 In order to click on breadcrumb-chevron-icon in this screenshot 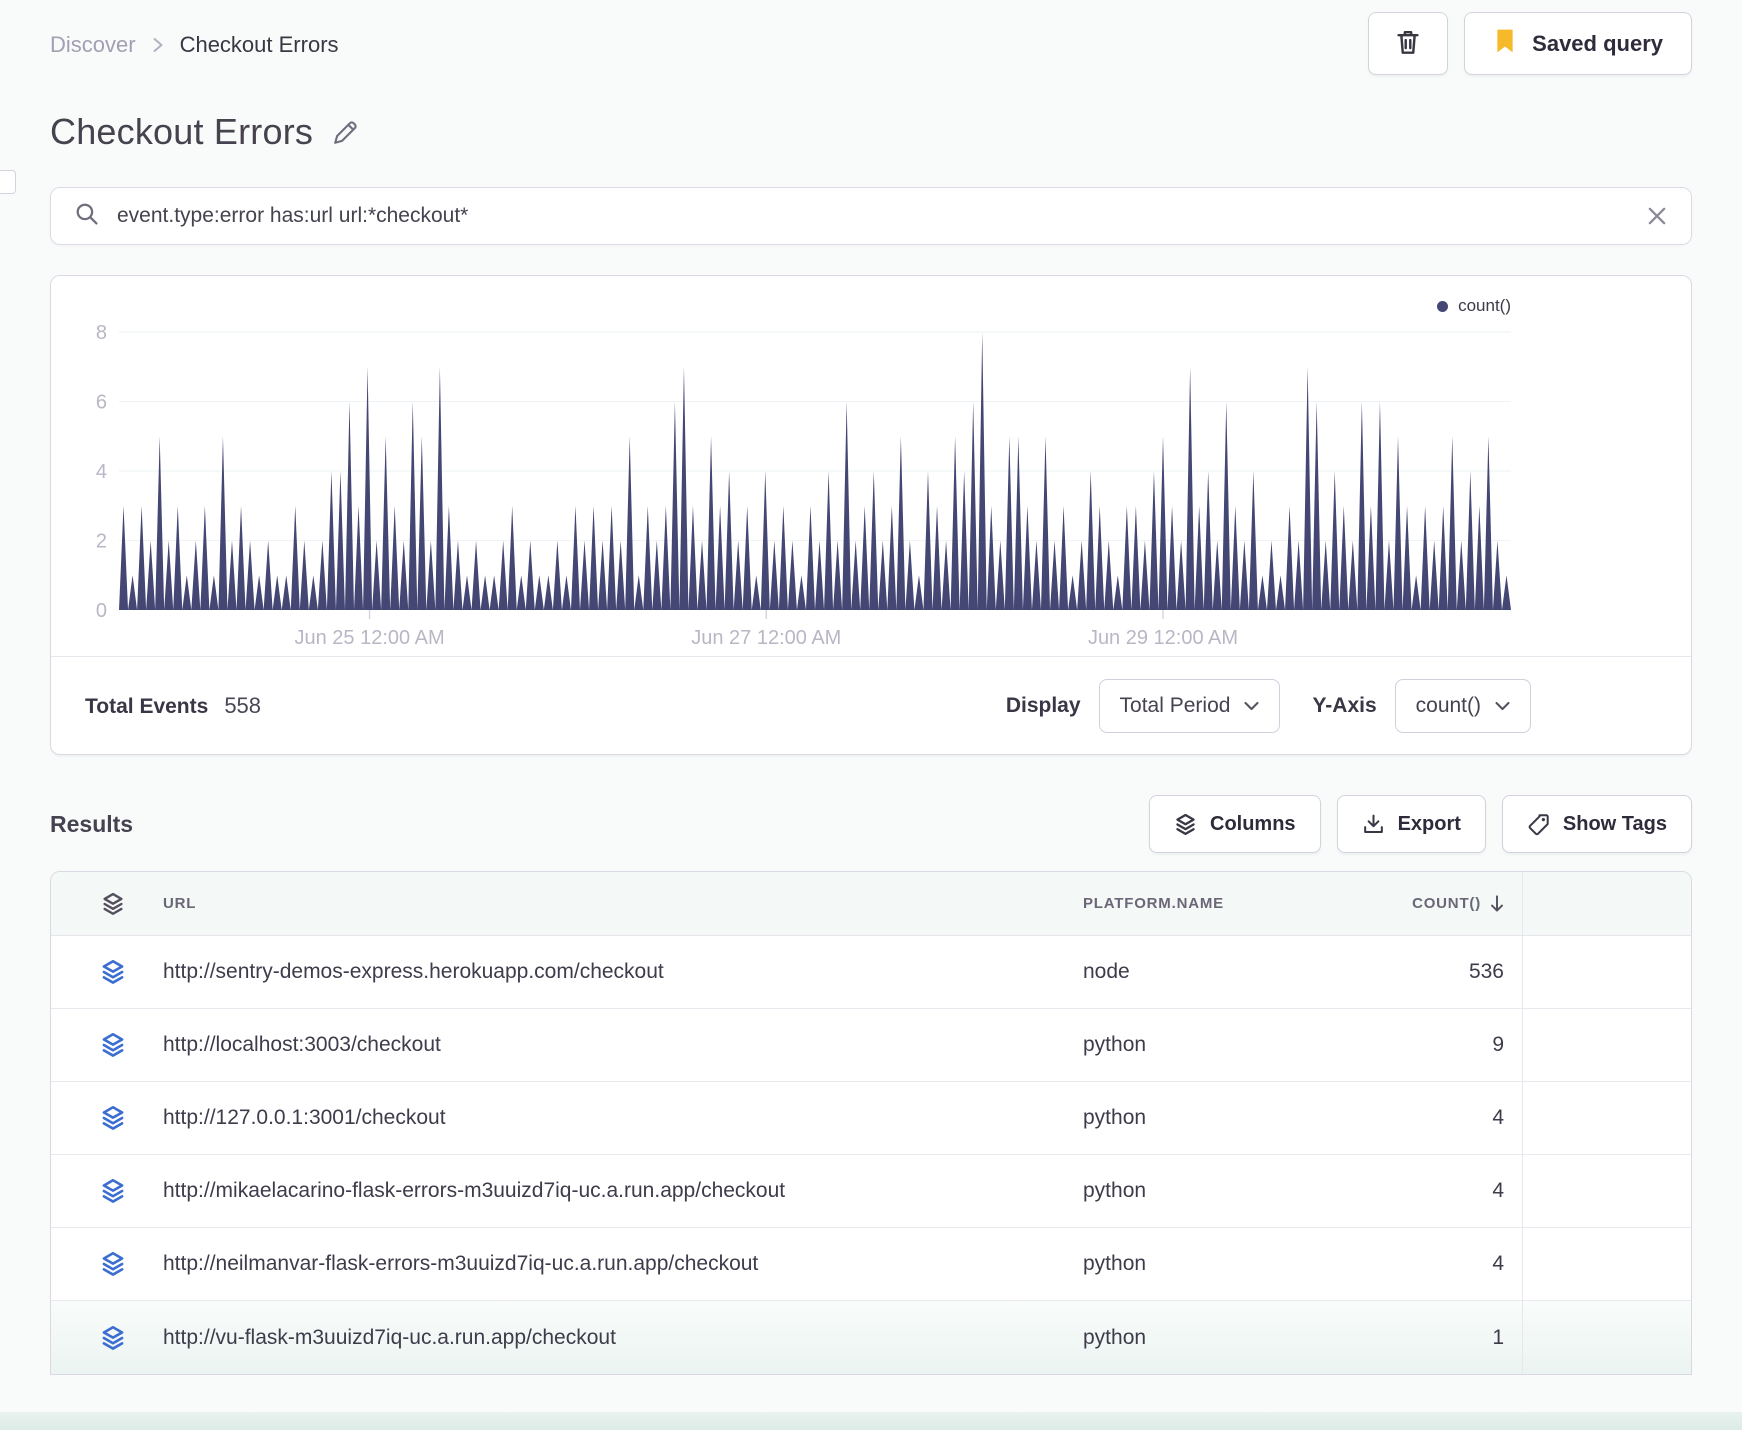, I will do `click(158, 45)`.